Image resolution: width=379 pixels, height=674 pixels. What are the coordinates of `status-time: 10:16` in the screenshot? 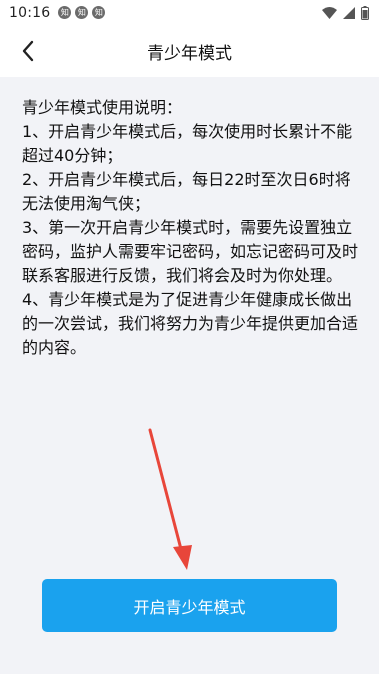 It's located at (30, 12).